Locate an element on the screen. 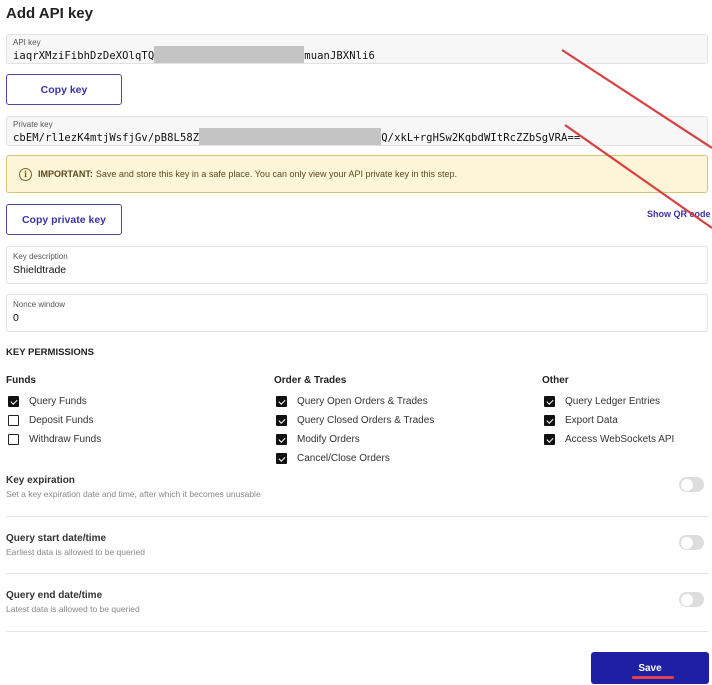 The image size is (712, 685). group-title: Other is located at coordinates (555, 380).